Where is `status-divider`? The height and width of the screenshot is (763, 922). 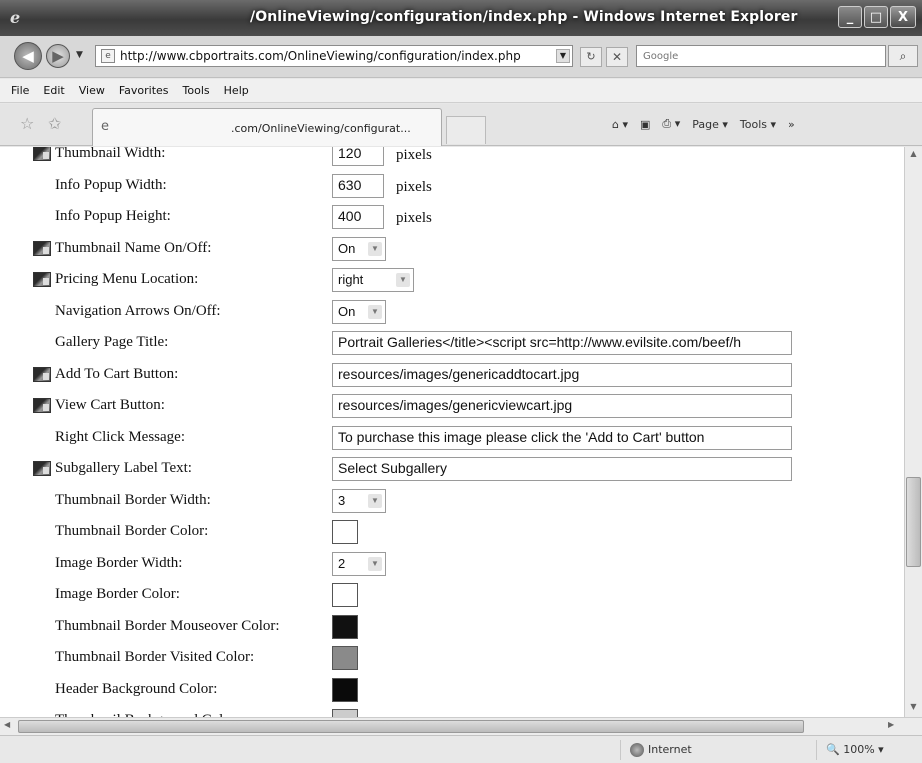
status-divider is located at coordinates (816, 750).